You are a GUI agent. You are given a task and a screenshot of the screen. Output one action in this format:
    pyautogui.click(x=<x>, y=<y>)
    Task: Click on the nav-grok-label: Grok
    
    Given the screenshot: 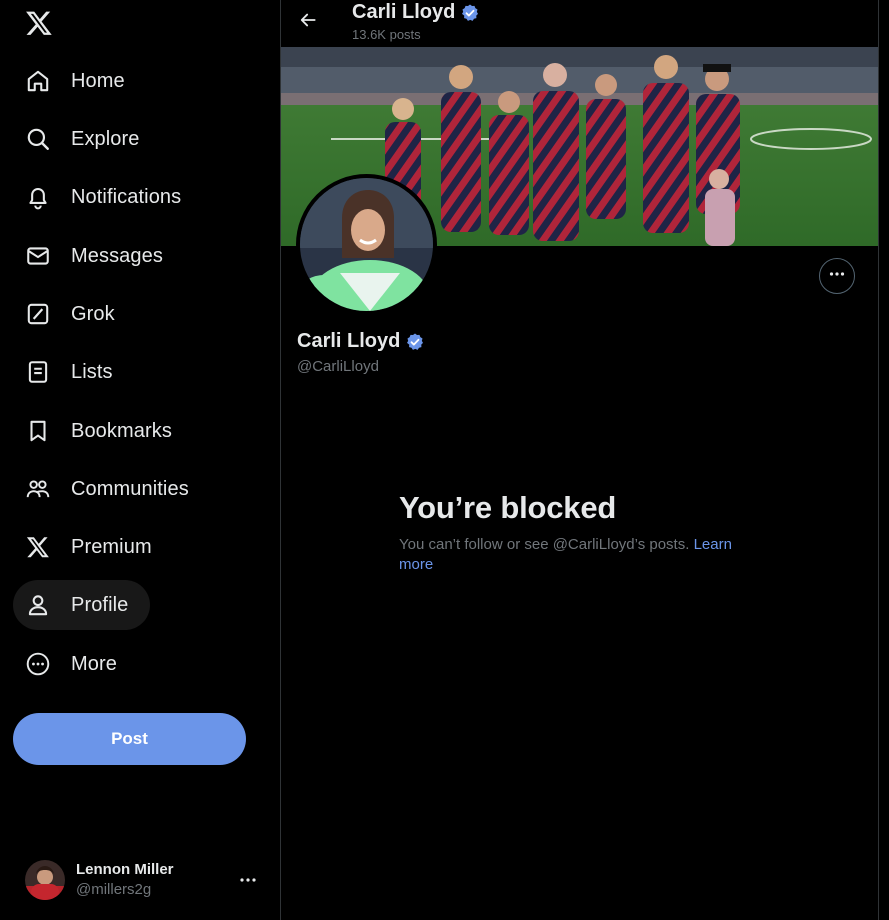 What is the action you would take?
    pyautogui.click(x=93, y=313)
    